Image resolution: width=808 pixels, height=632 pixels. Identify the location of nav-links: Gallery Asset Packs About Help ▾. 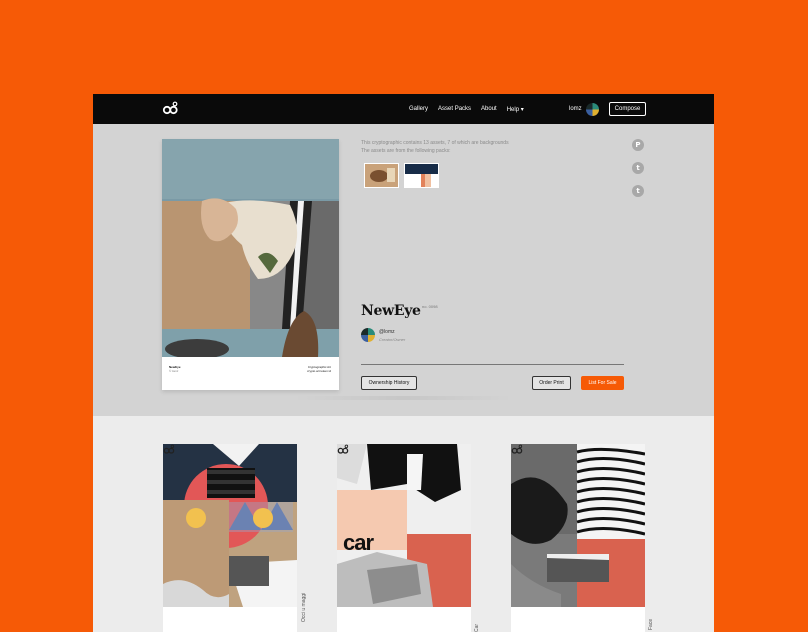
(471, 109).